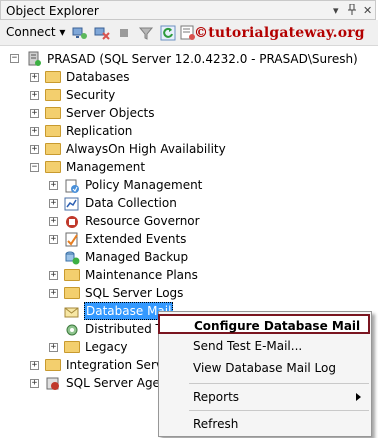  What do you see at coordinates (216, 424) in the screenshot?
I see `menu-item-label: Refresh` at bounding box center [216, 424].